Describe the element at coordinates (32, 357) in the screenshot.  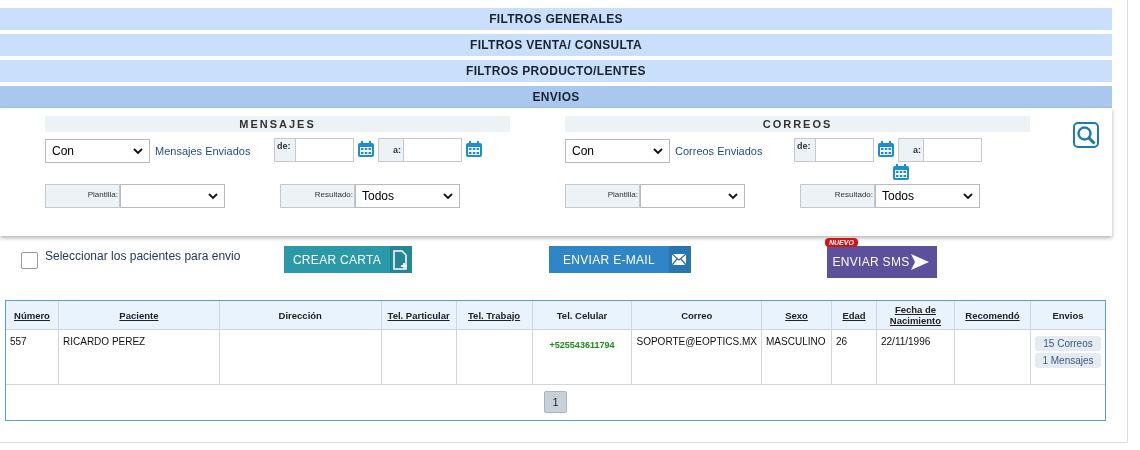
I see `table-cell: 557` at that location.